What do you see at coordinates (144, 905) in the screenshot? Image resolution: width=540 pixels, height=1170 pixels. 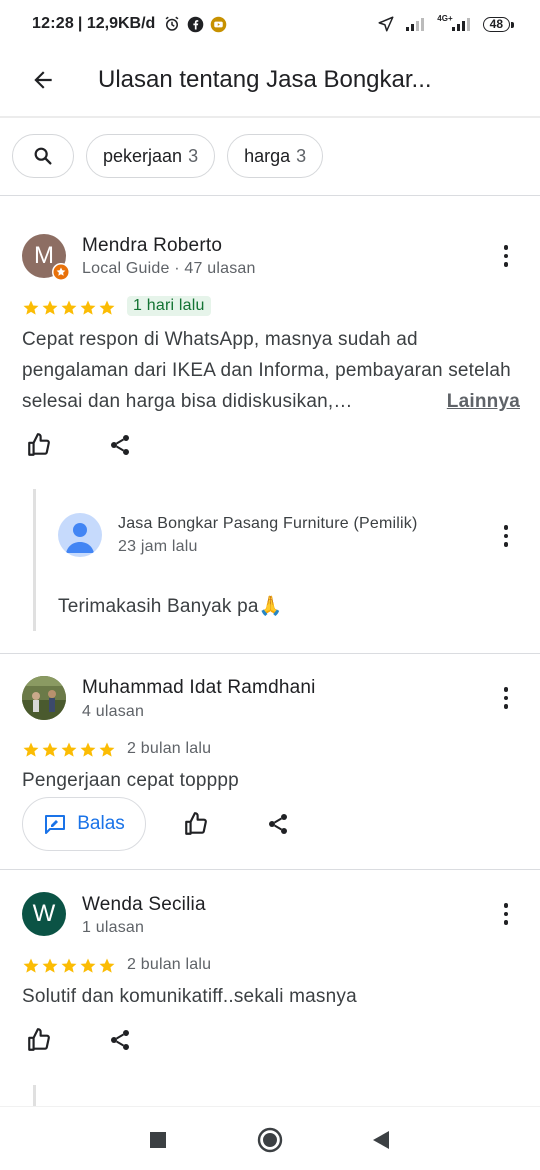 I see `reviewer-name: Wenda Secilia` at bounding box center [144, 905].